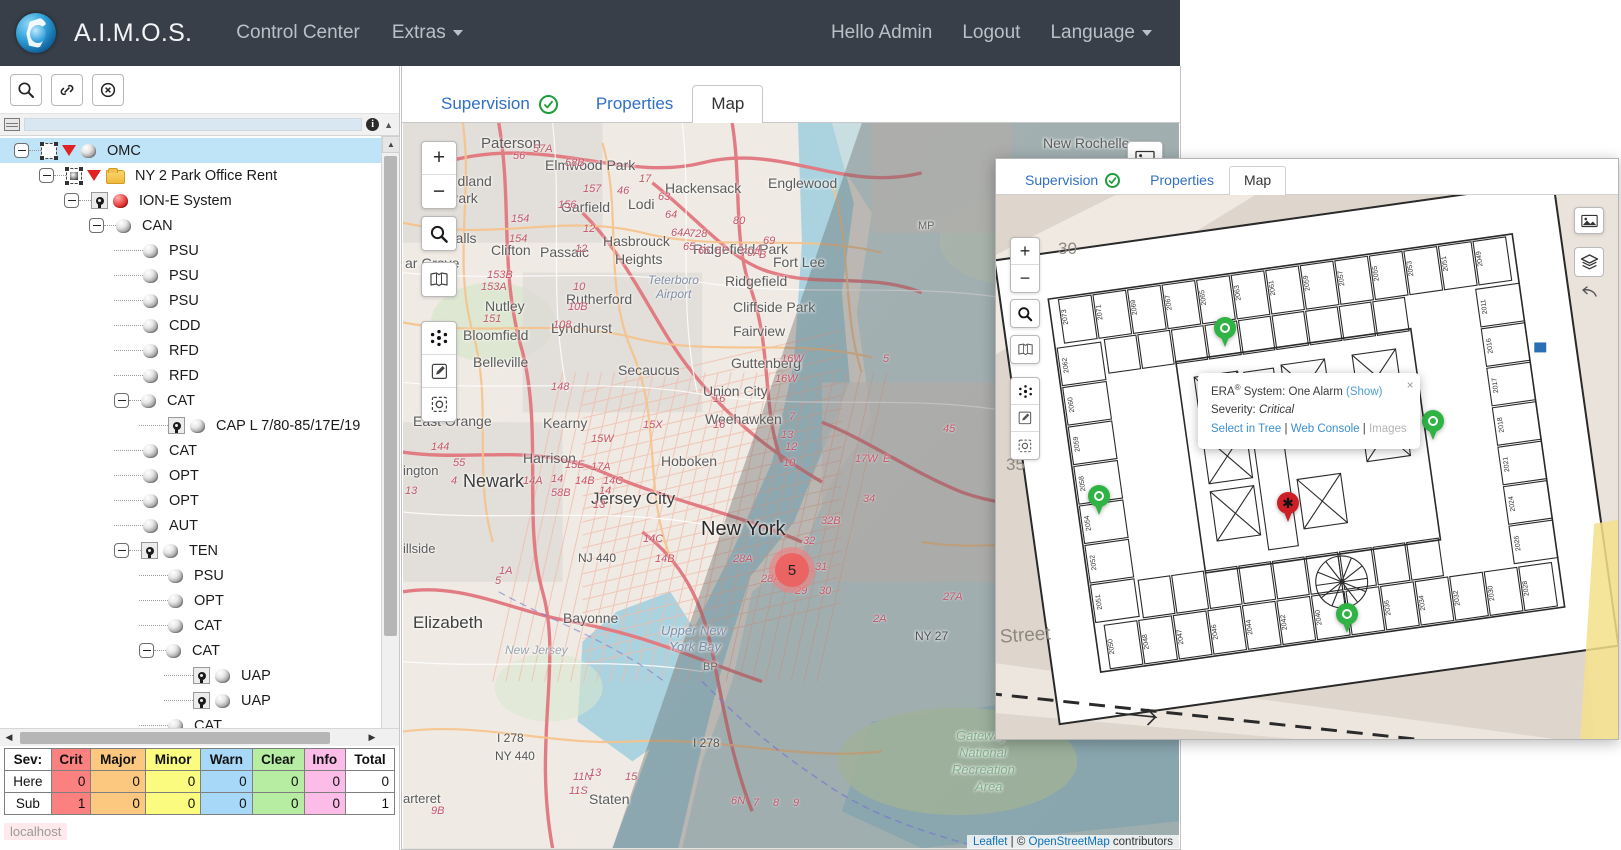  I want to click on fw-tab-properties: Properties, so click(1182, 180).